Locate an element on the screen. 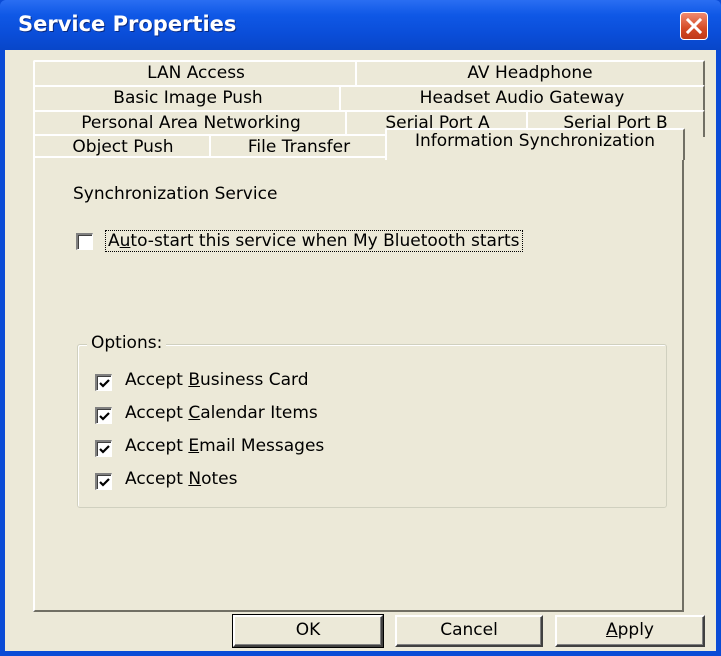  label-post: otes is located at coordinates (219, 479).